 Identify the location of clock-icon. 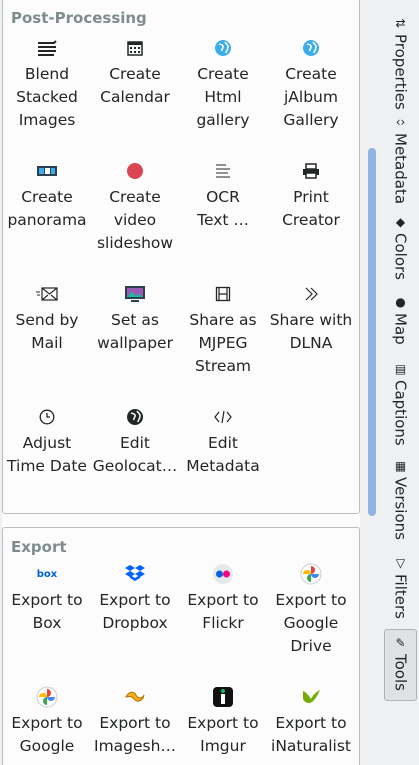
(47, 417).